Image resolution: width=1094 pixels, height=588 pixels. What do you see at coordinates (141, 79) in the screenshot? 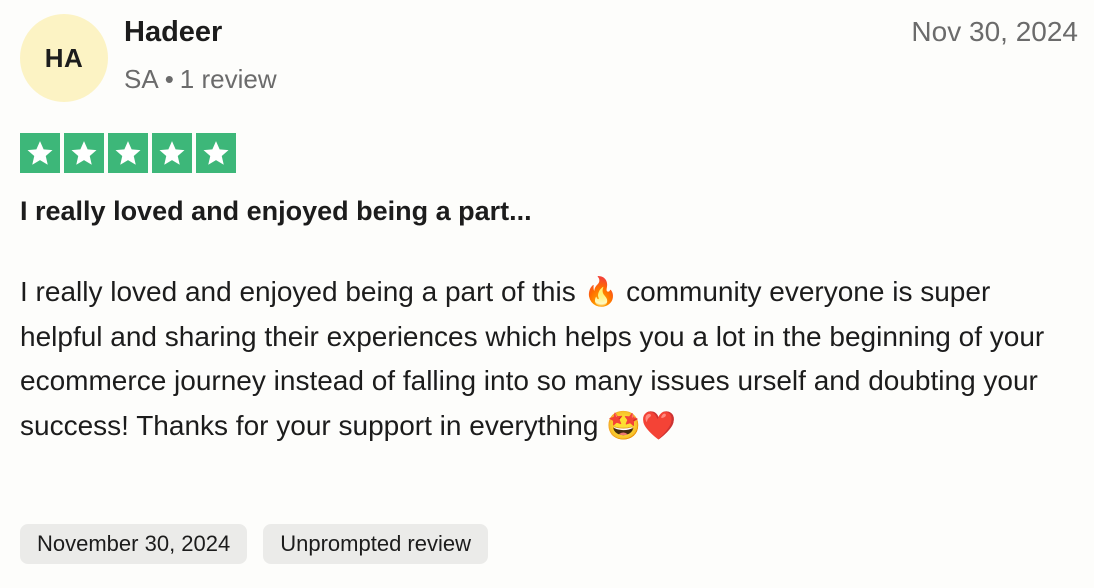
I see `reviewer-country: SA` at bounding box center [141, 79].